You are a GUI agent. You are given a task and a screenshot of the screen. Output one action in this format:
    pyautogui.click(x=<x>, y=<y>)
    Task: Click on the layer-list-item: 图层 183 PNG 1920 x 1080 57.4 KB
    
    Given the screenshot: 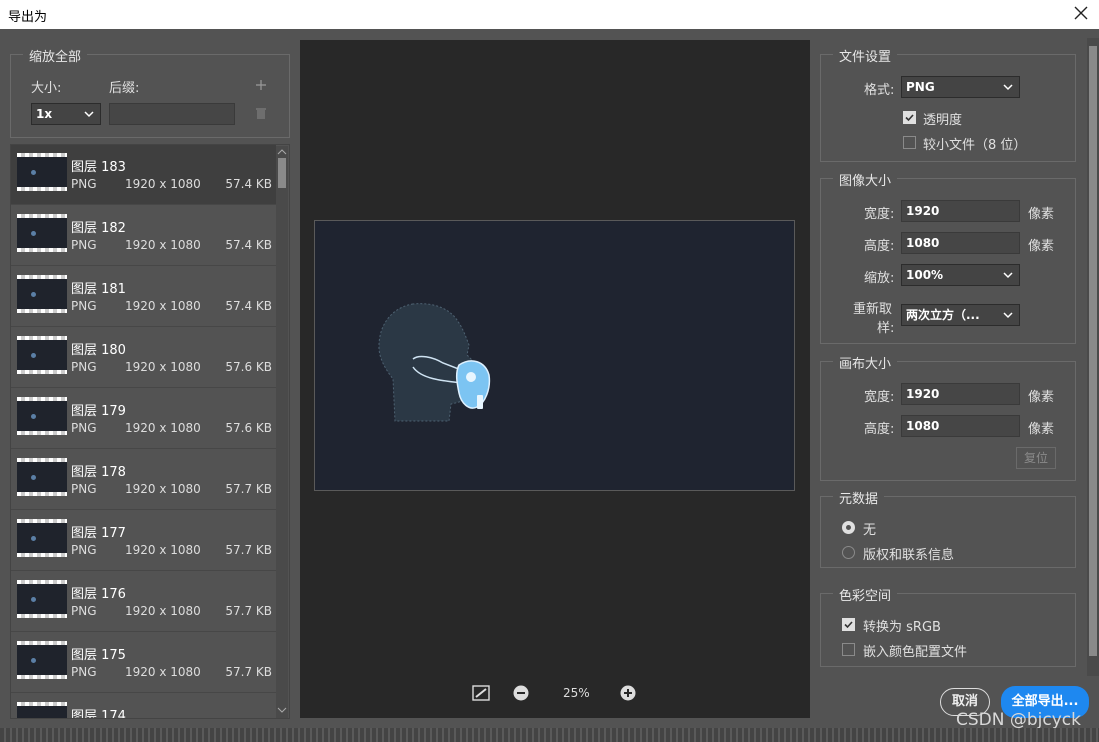 What is the action you would take?
    pyautogui.click(x=143, y=175)
    